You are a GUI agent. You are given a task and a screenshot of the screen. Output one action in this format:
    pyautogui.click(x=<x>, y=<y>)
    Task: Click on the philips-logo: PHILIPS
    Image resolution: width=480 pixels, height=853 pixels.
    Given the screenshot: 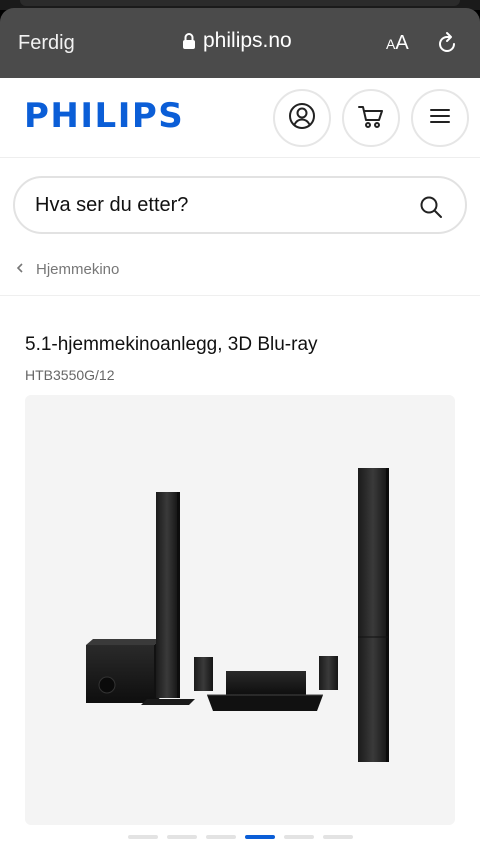 What is the action you would take?
    pyautogui.click(x=104, y=116)
    